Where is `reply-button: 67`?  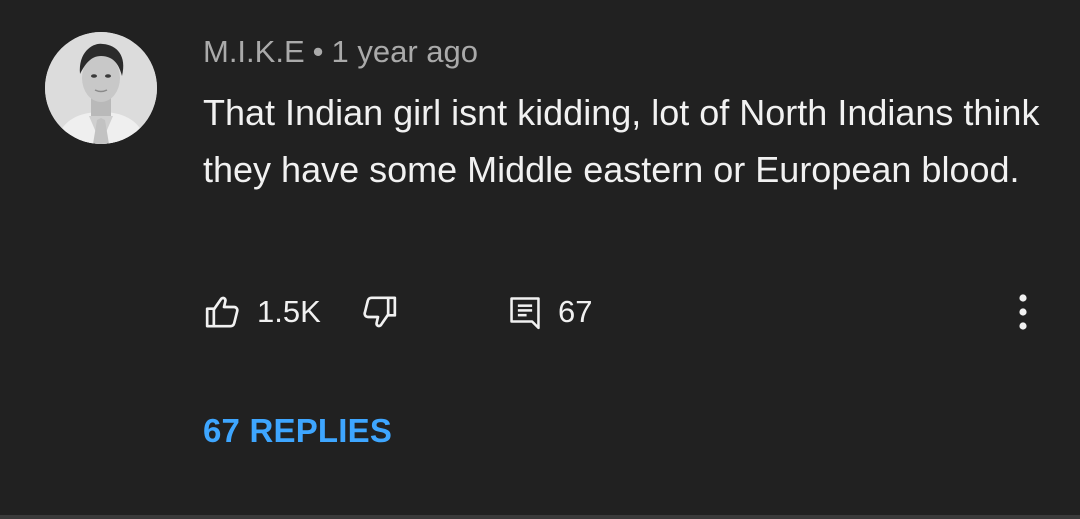 reply-button: 67 is located at coordinates (549, 312).